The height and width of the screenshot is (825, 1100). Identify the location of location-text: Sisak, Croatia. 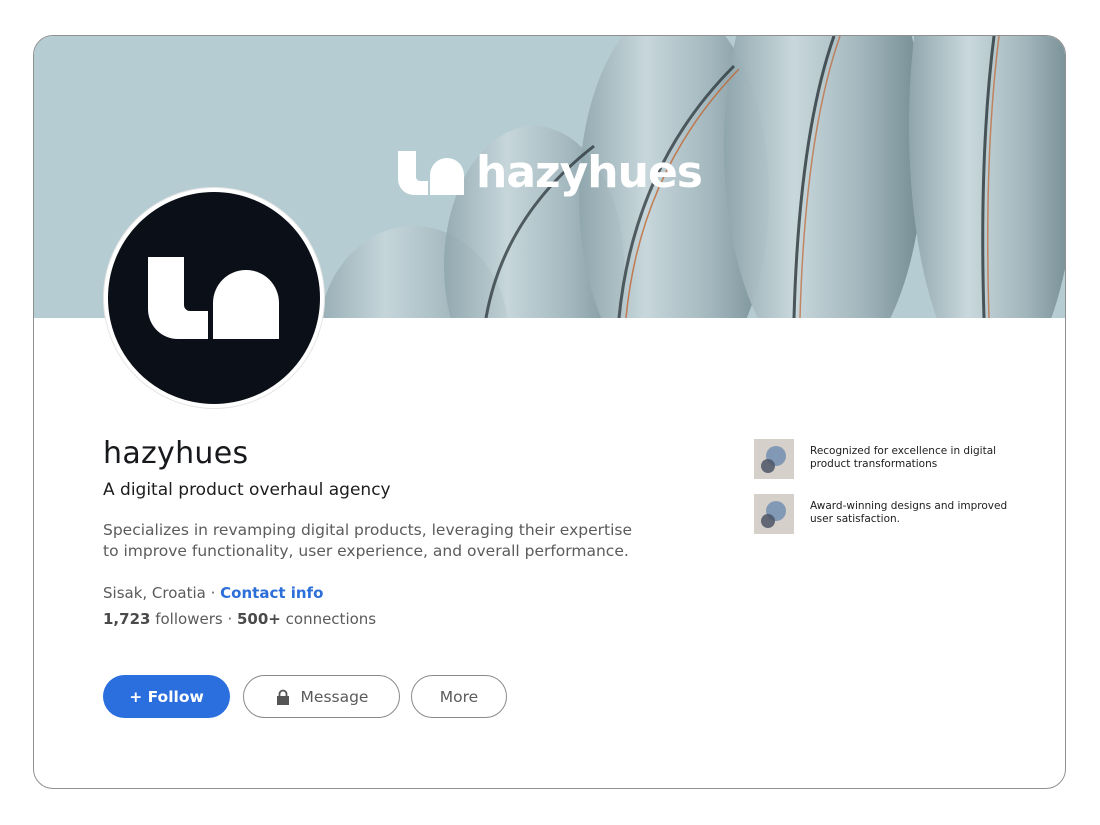
(154, 593).